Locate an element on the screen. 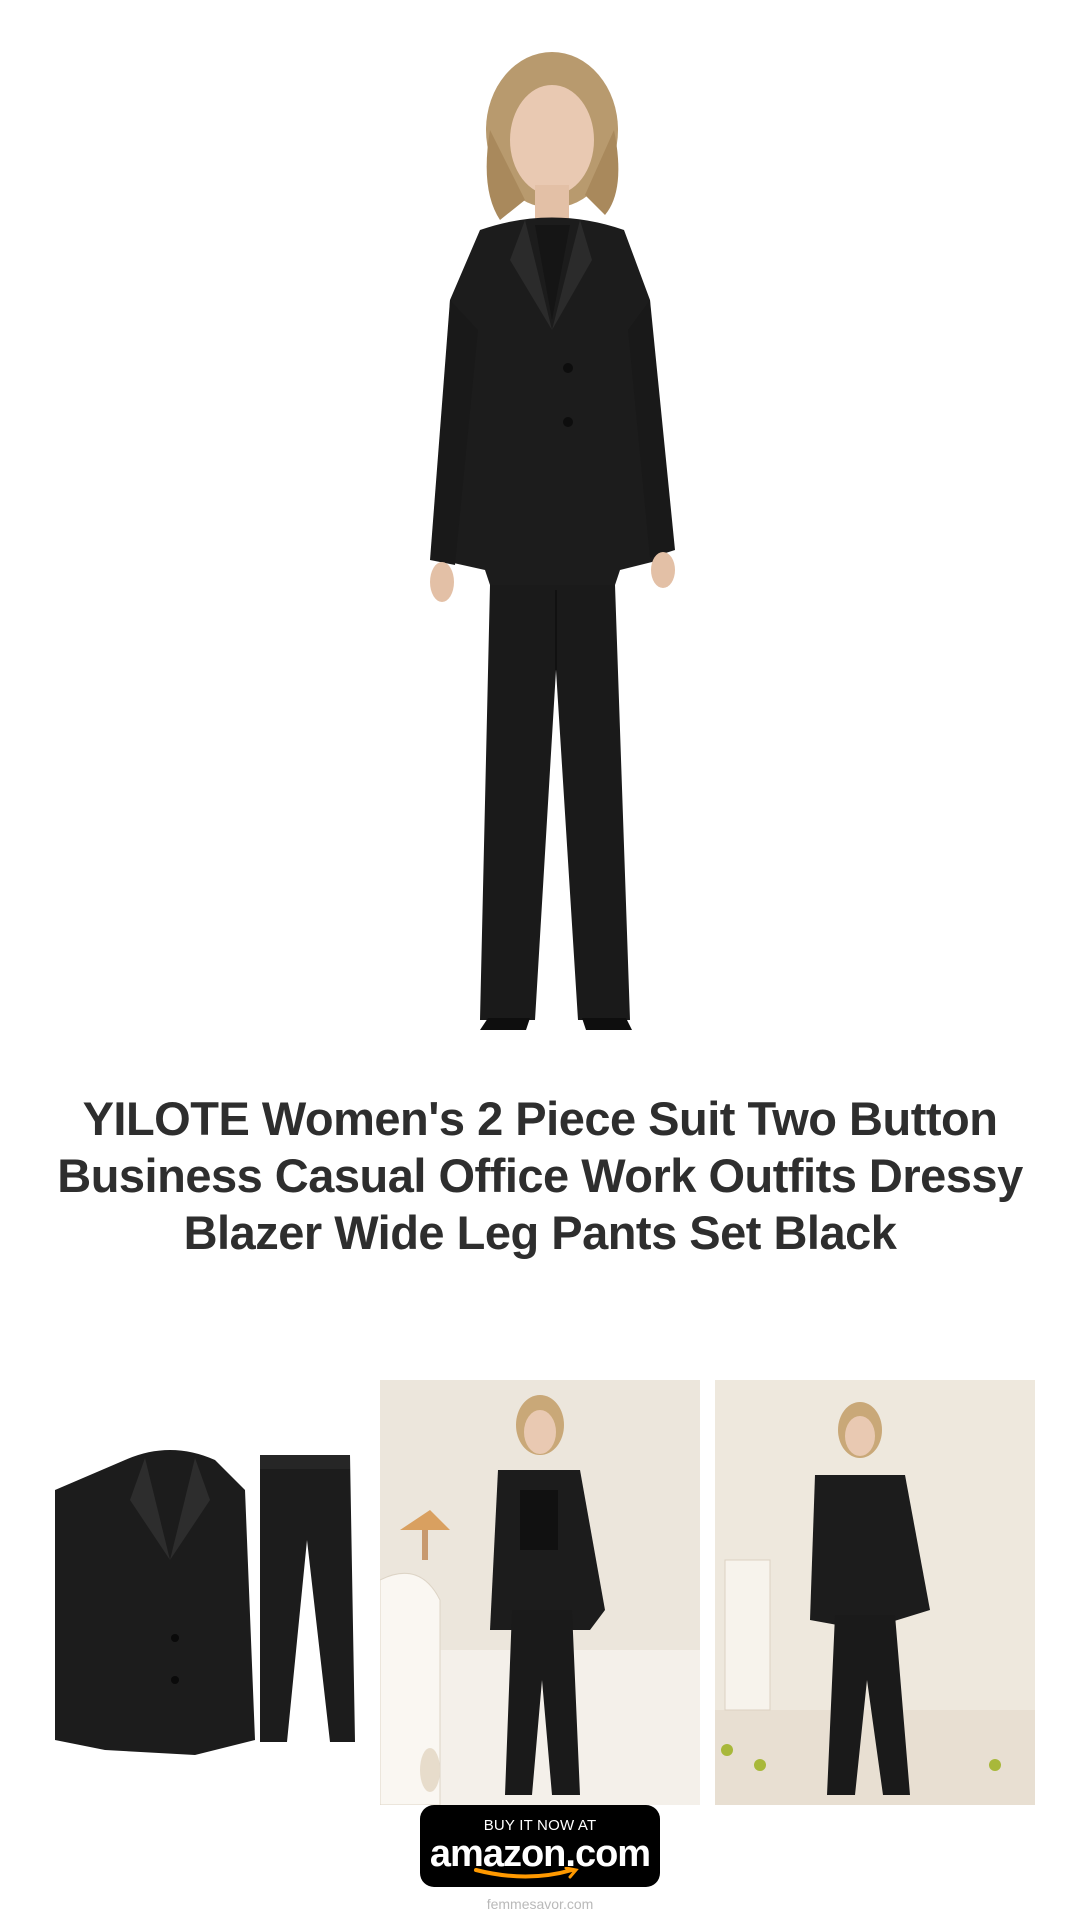 Image resolution: width=1080 pixels, height=1920 pixels. amazon-smile-icon is located at coordinates (526, 1873).